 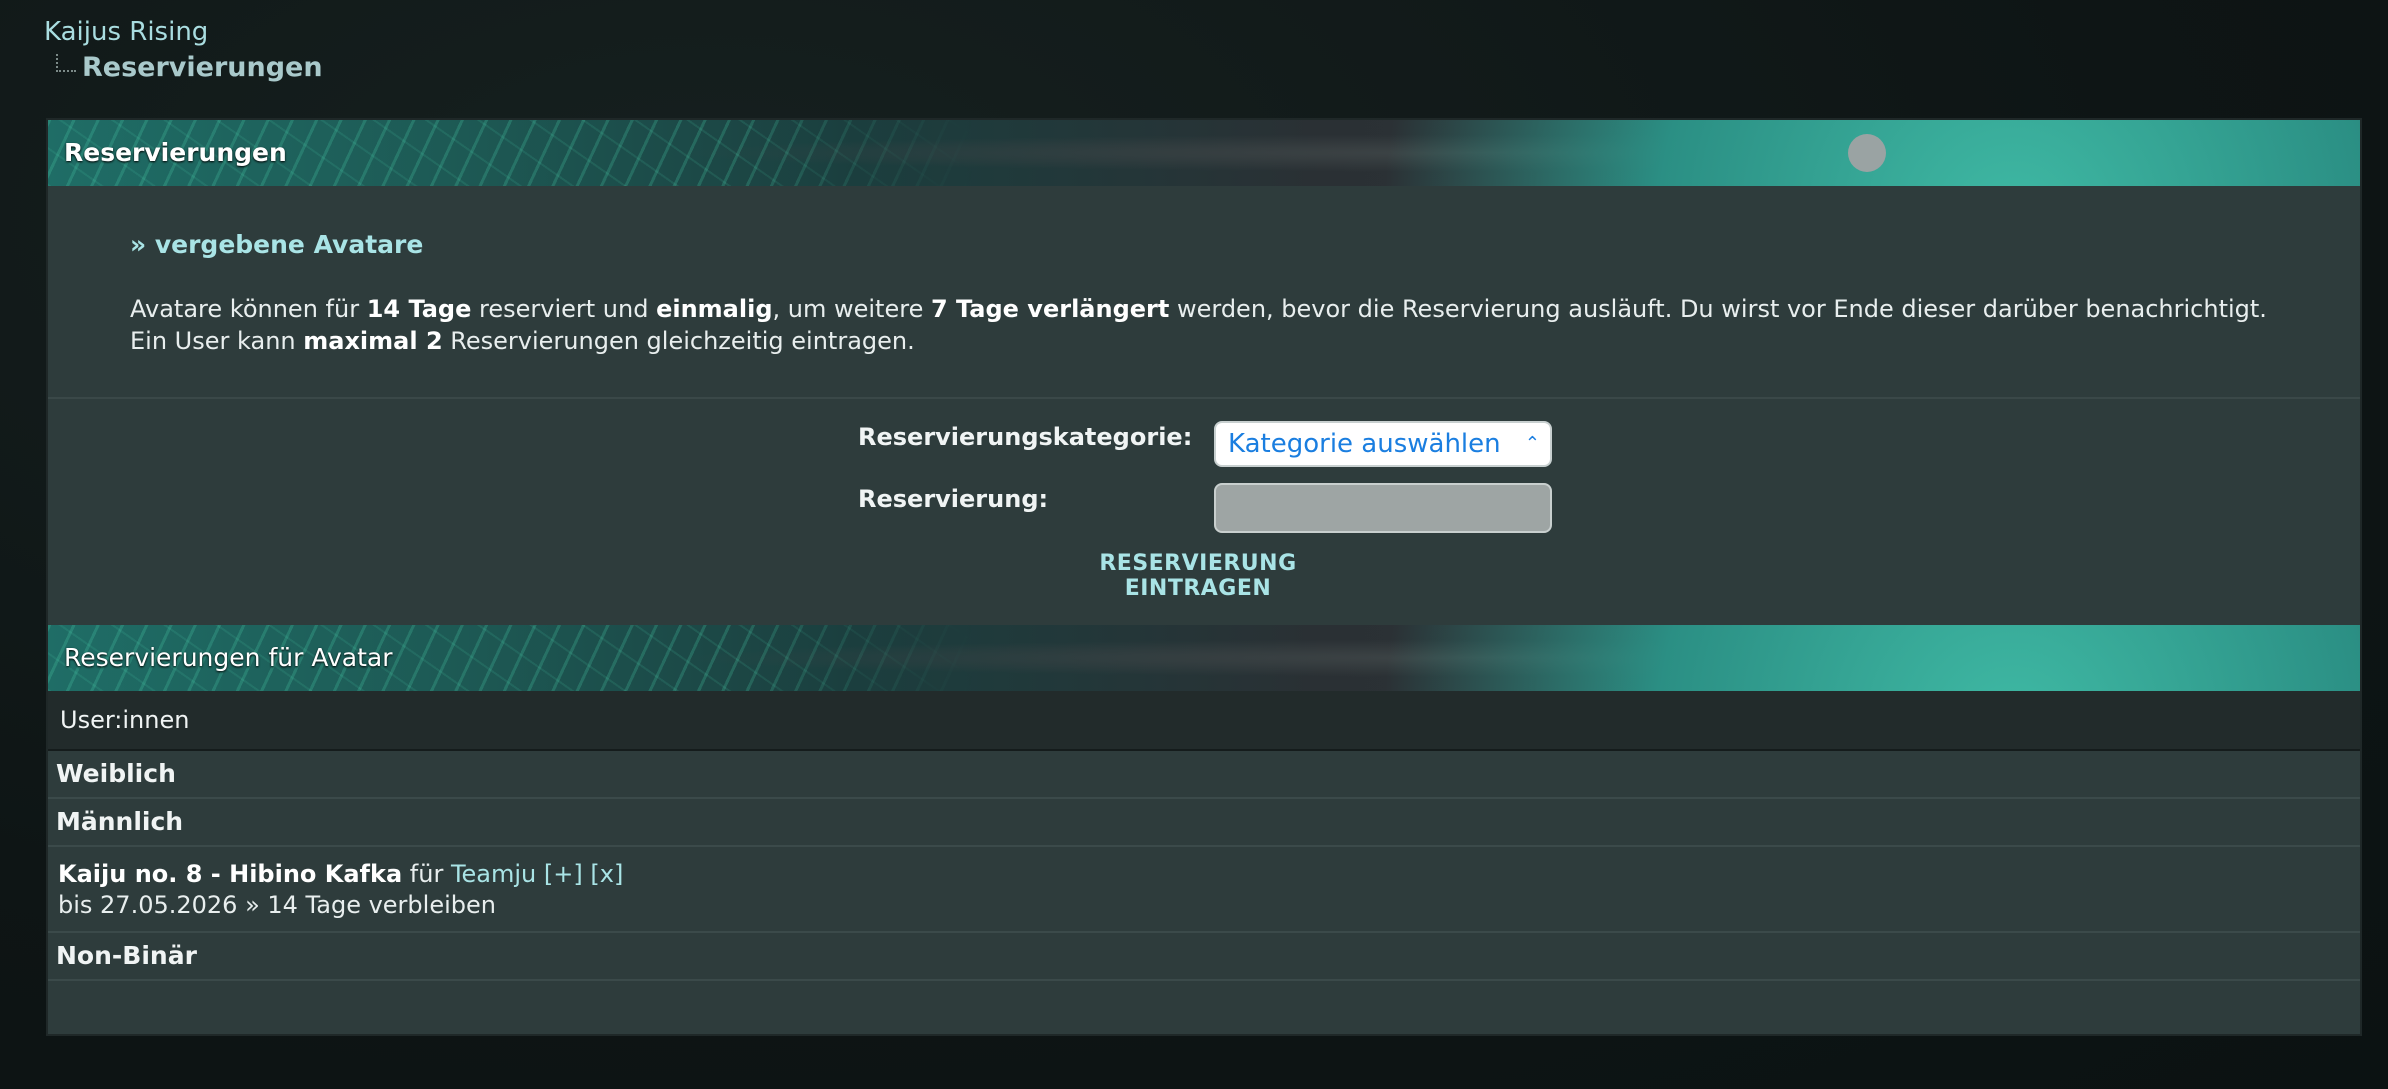 What do you see at coordinates (419, 309) in the screenshot?
I see `info-days: 14 Tage` at bounding box center [419, 309].